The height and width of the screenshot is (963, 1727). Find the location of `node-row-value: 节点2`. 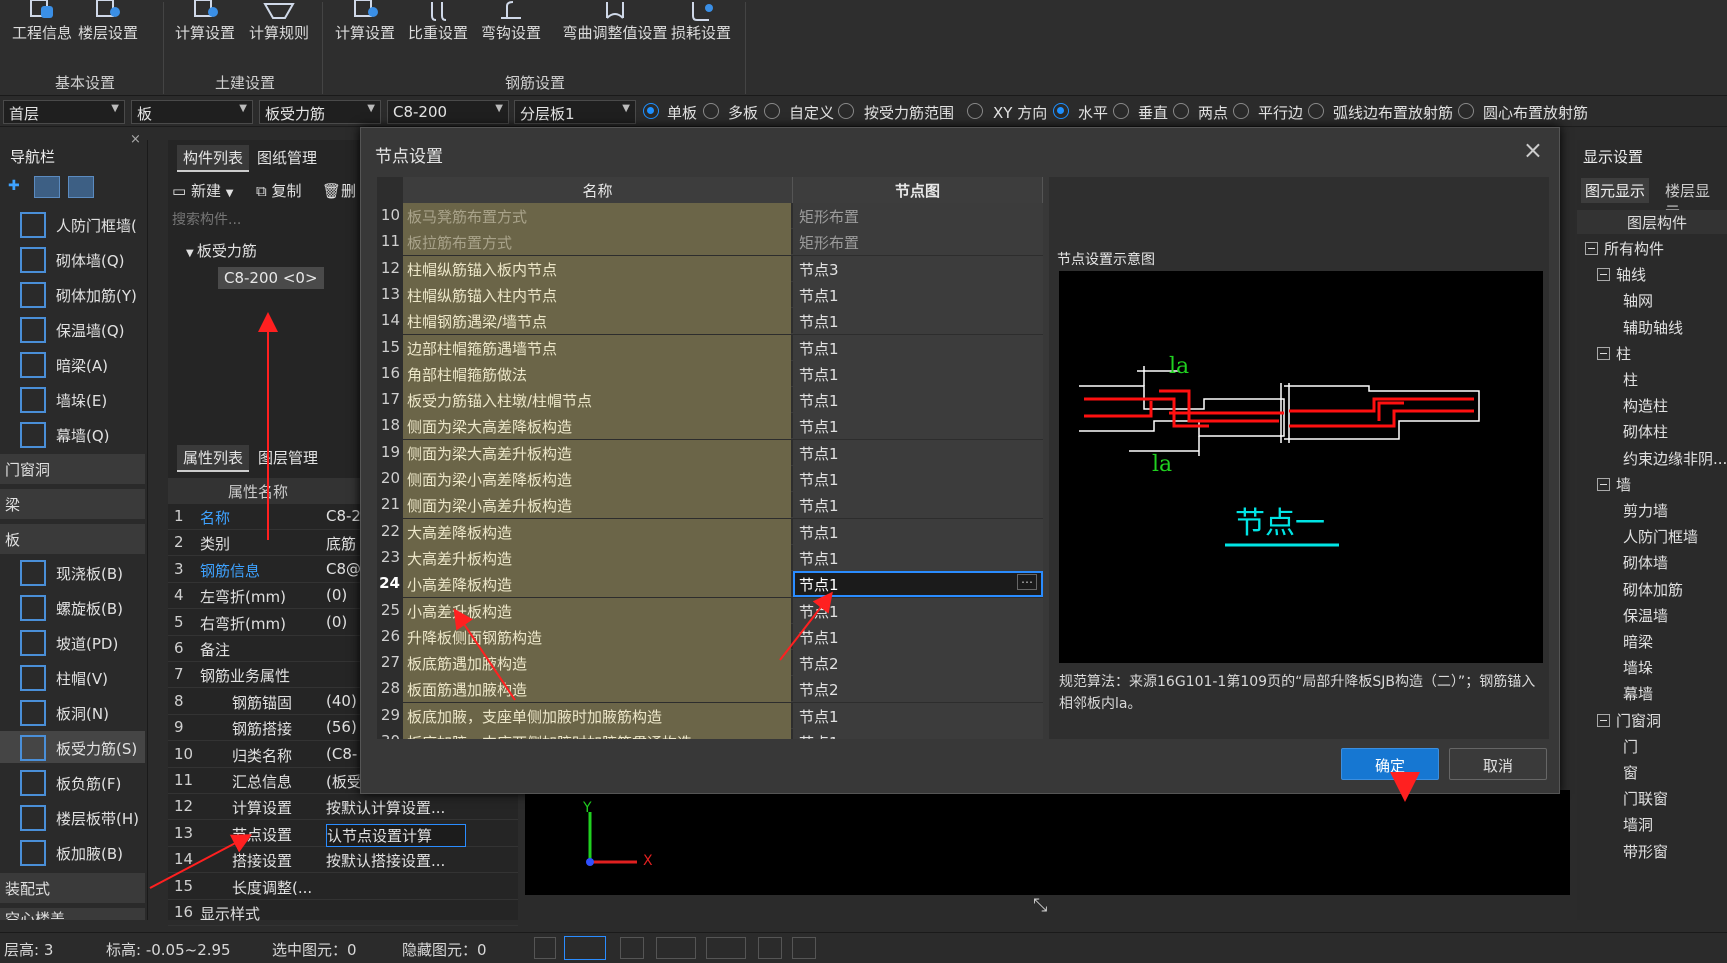

node-row-value: 节点2 is located at coordinates (918, 689).